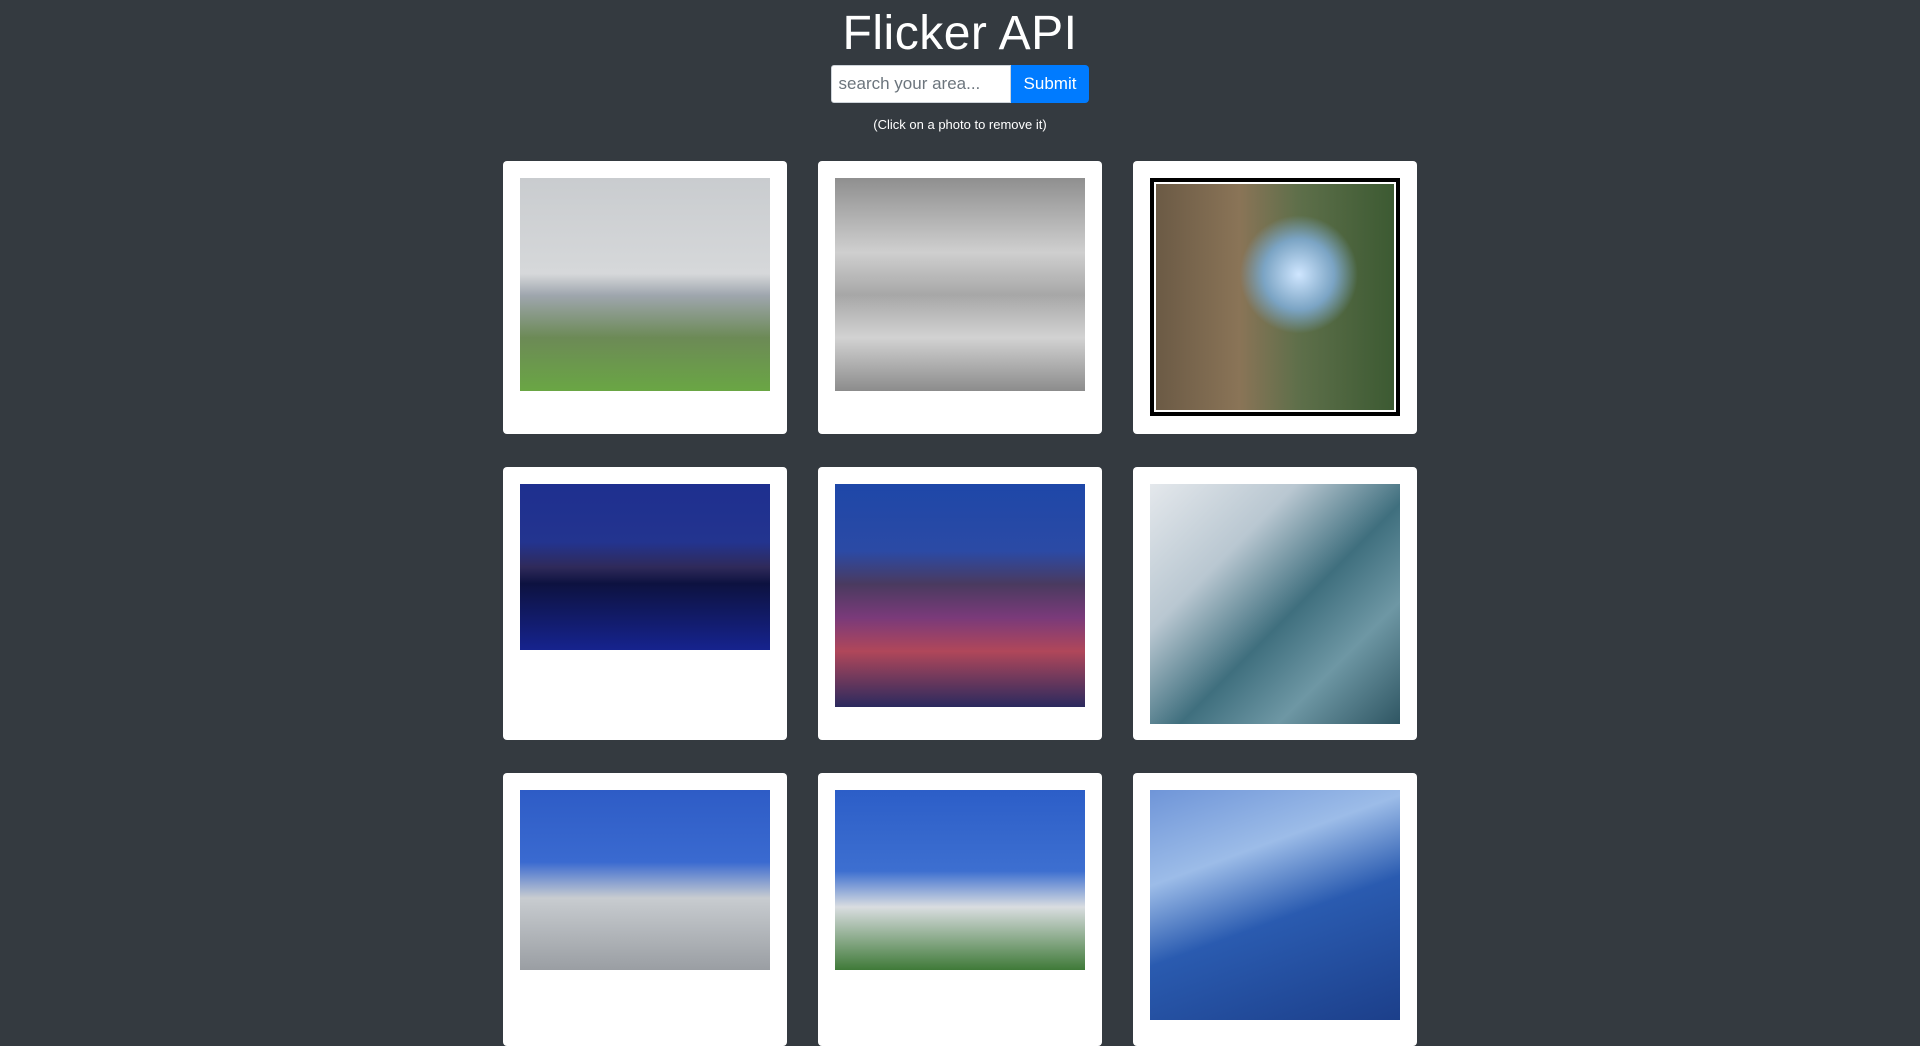  What do you see at coordinates (960, 124) in the screenshot?
I see `remove-hint: (Click on a photo to remove it)` at bounding box center [960, 124].